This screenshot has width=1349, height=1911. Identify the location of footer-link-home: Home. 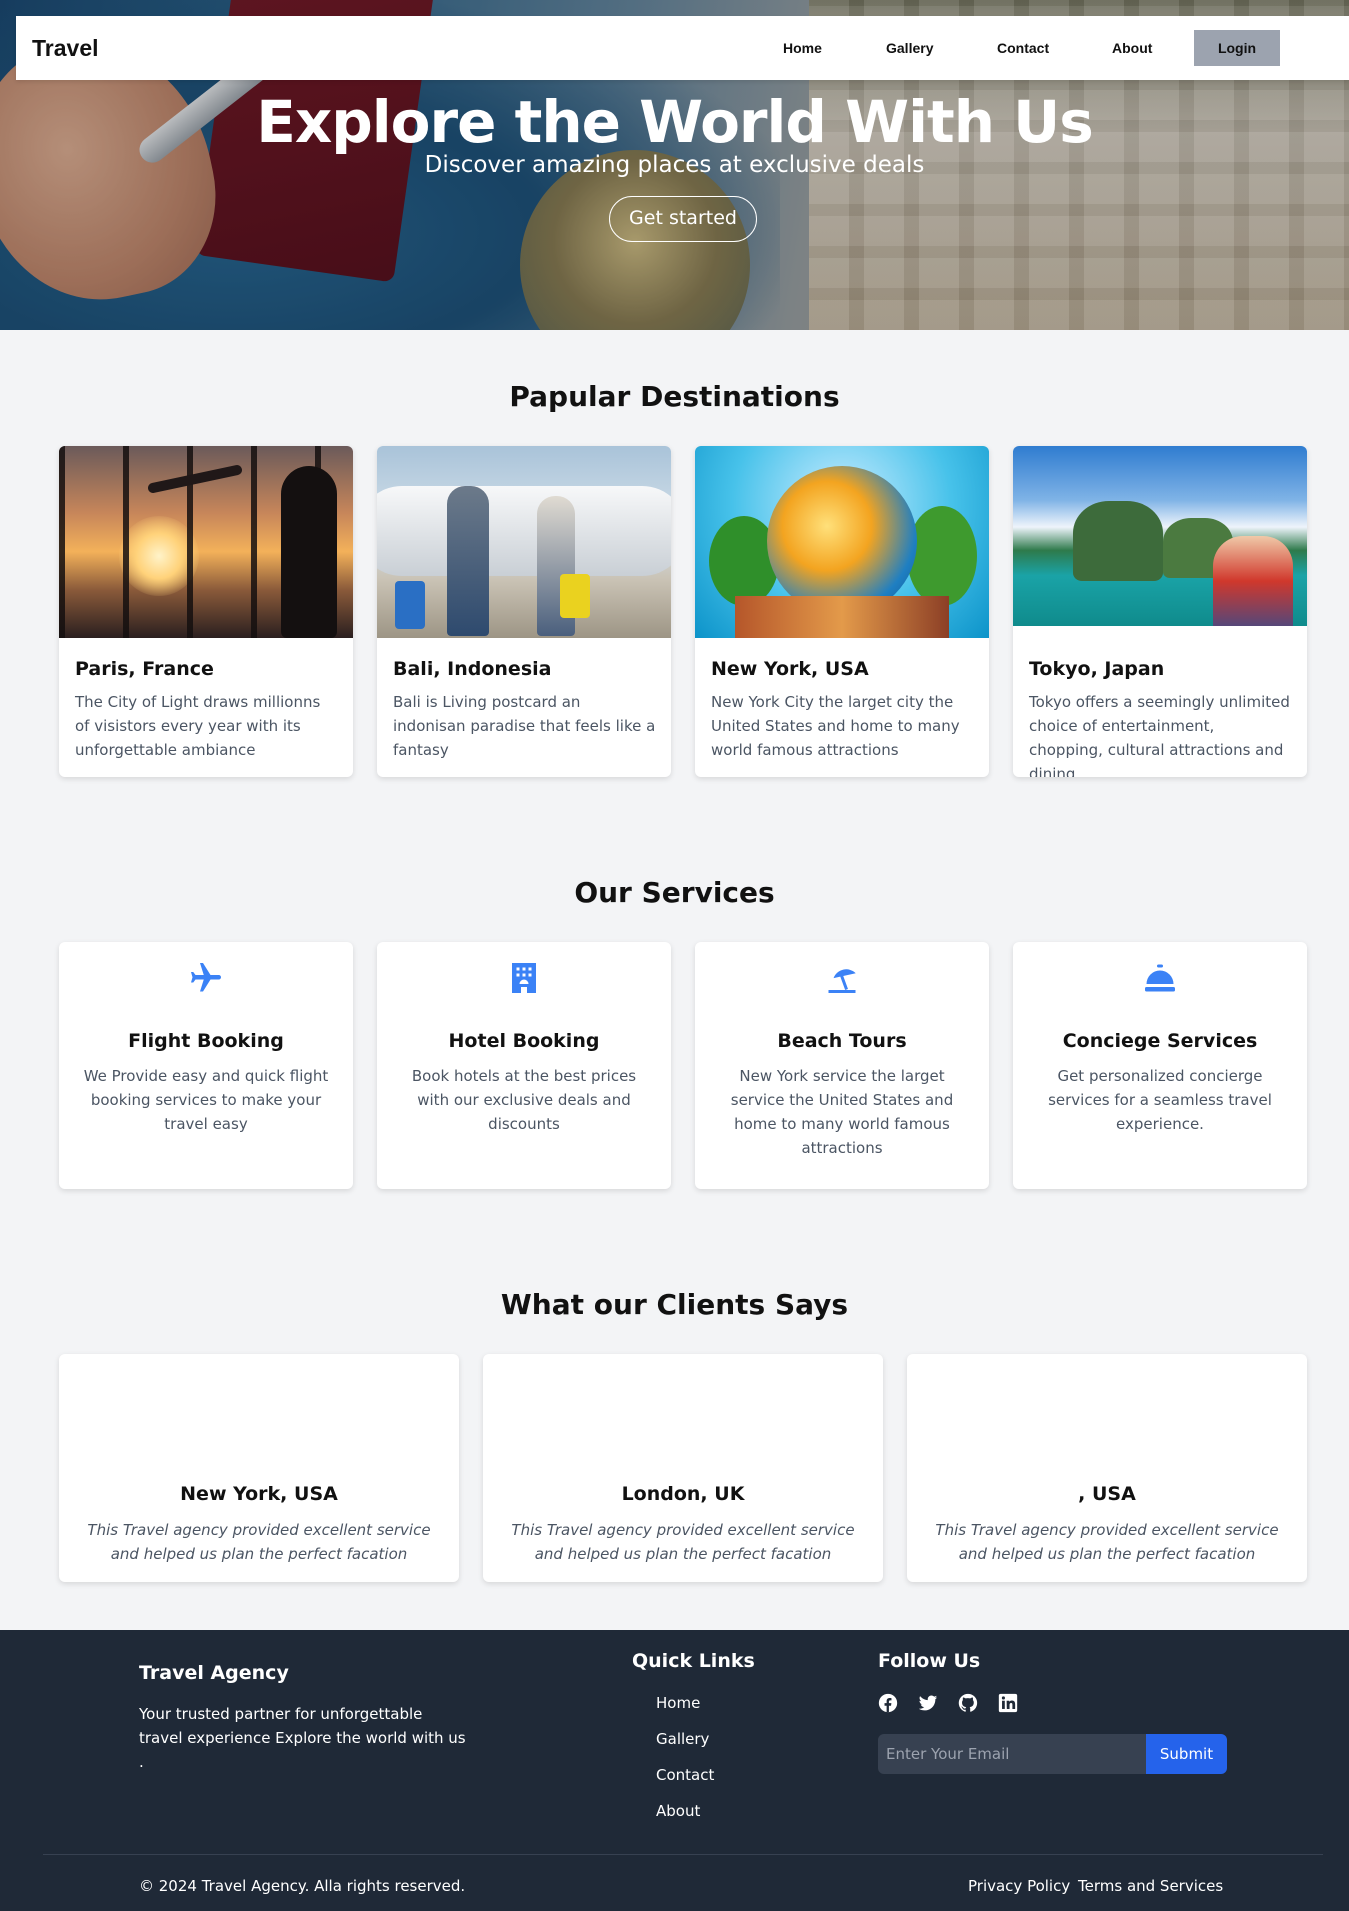
(678, 1703).